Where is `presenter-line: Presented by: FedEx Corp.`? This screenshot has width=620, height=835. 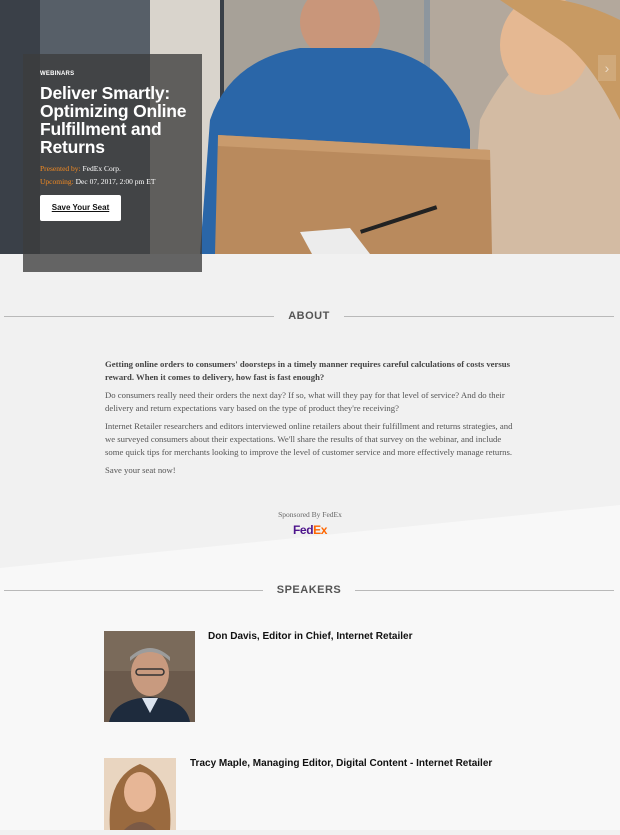
presenter-line: Presented by: FedEx Corp. is located at coordinates (116, 168).